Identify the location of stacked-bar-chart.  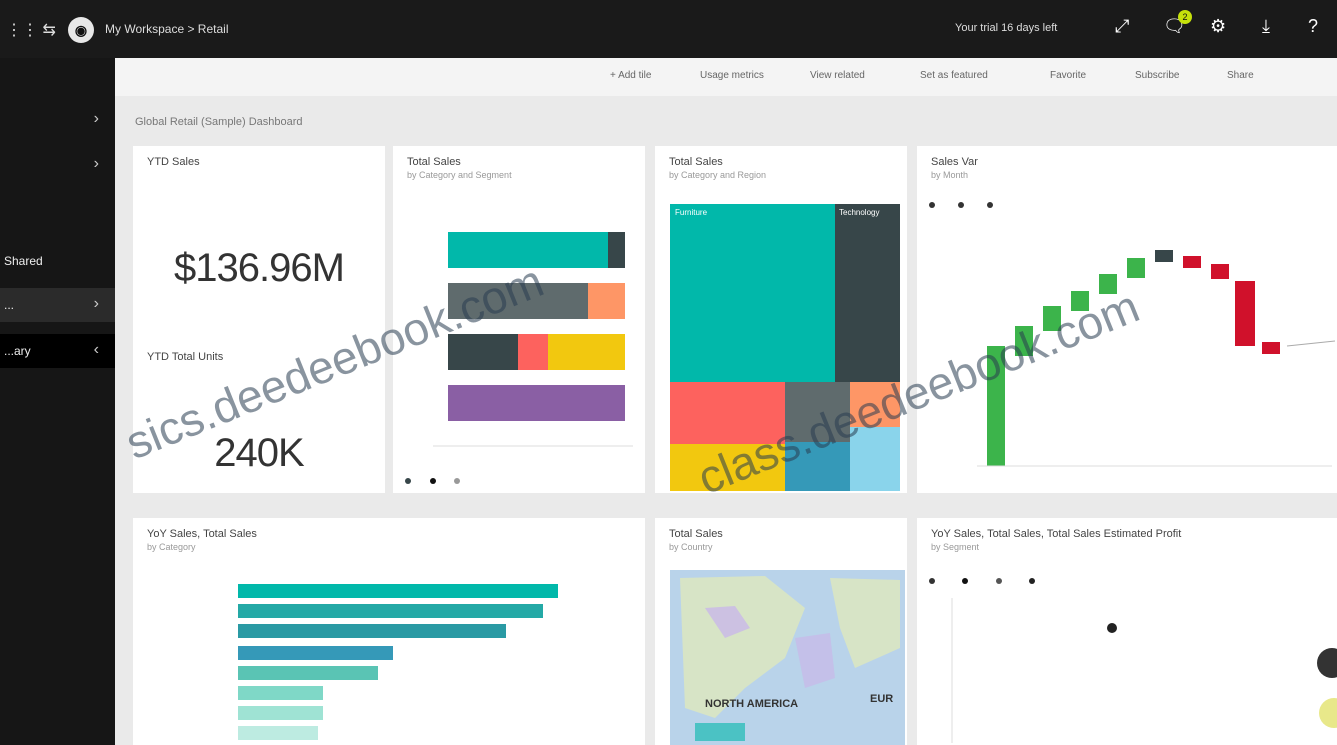
(533, 339).